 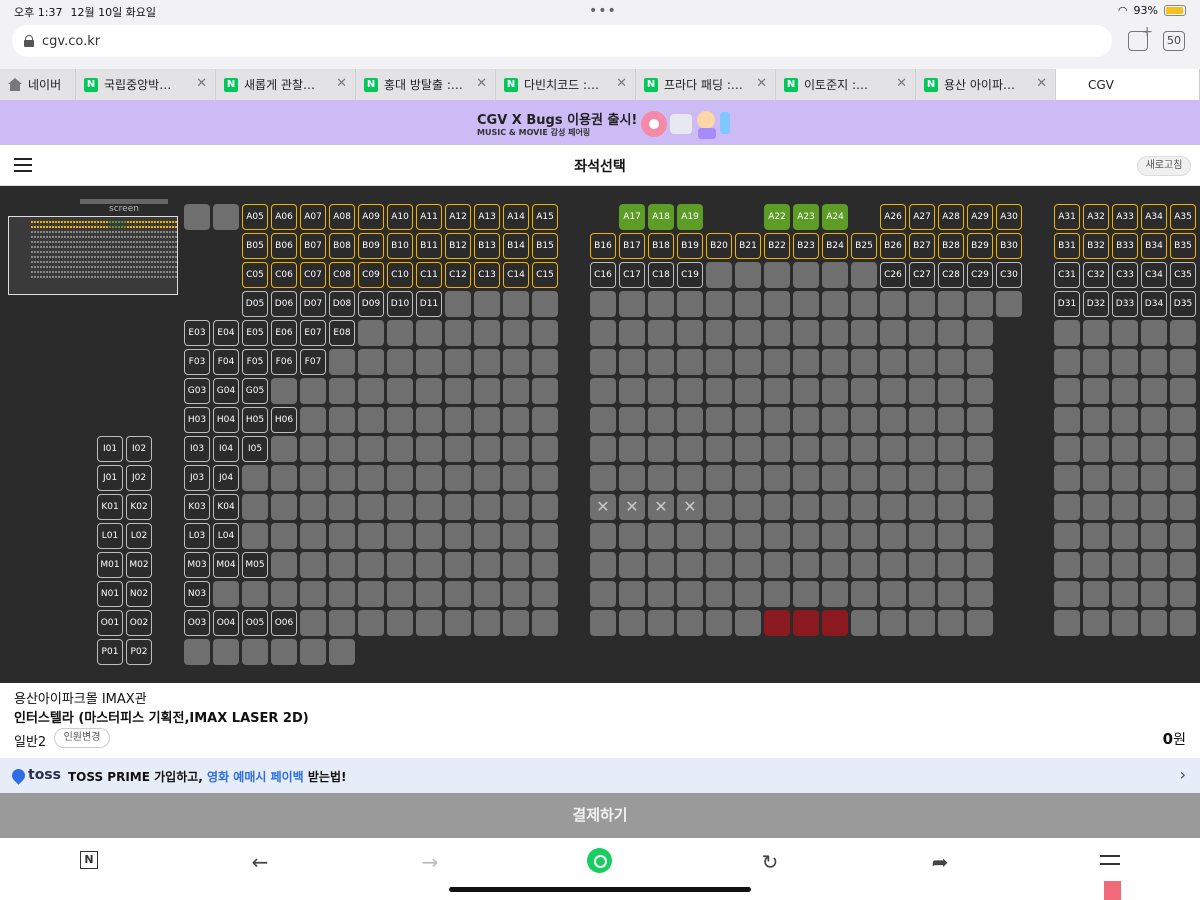 What do you see at coordinates (197, 536) in the screenshot?
I see `seat: L03` at bounding box center [197, 536].